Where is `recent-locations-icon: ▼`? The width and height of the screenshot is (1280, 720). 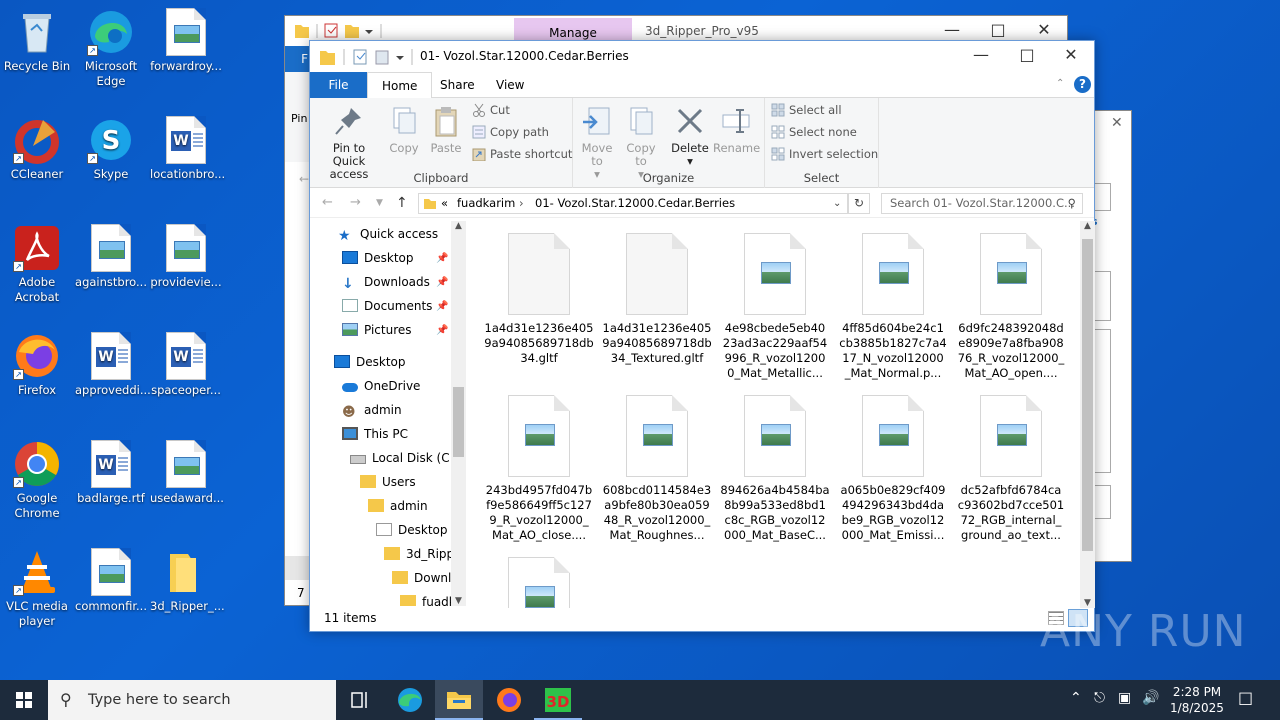 recent-locations-icon: ▼ is located at coordinates (379, 203).